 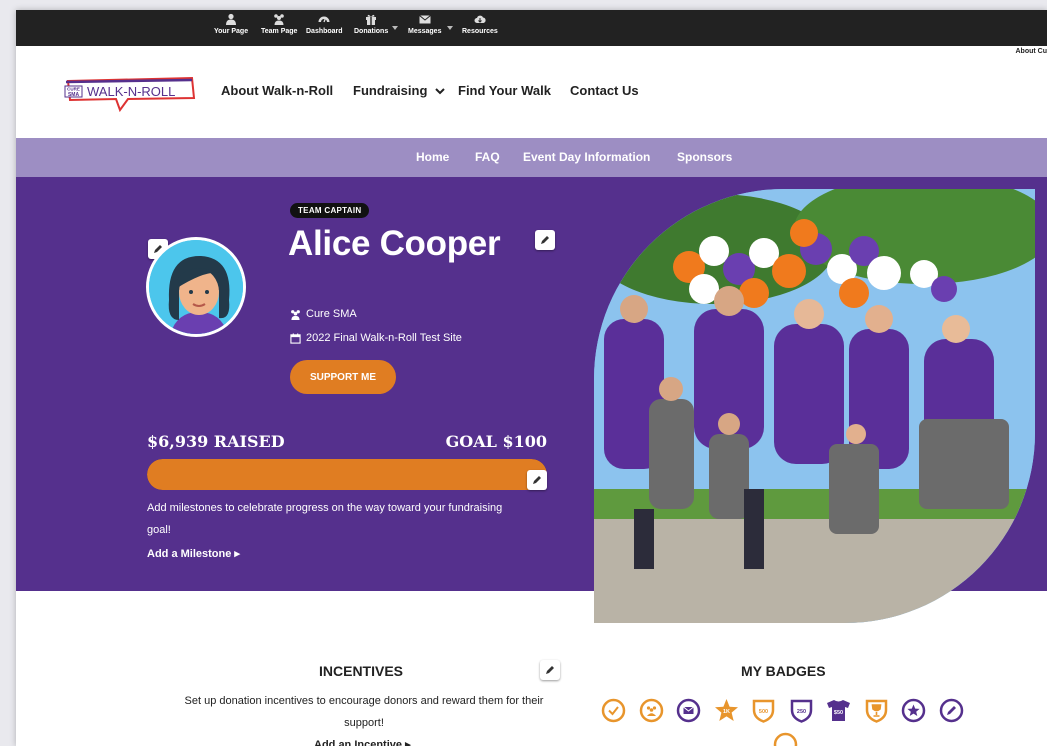 What do you see at coordinates (279, 31) in the screenshot?
I see `toolbar-label: Team Page` at bounding box center [279, 31].